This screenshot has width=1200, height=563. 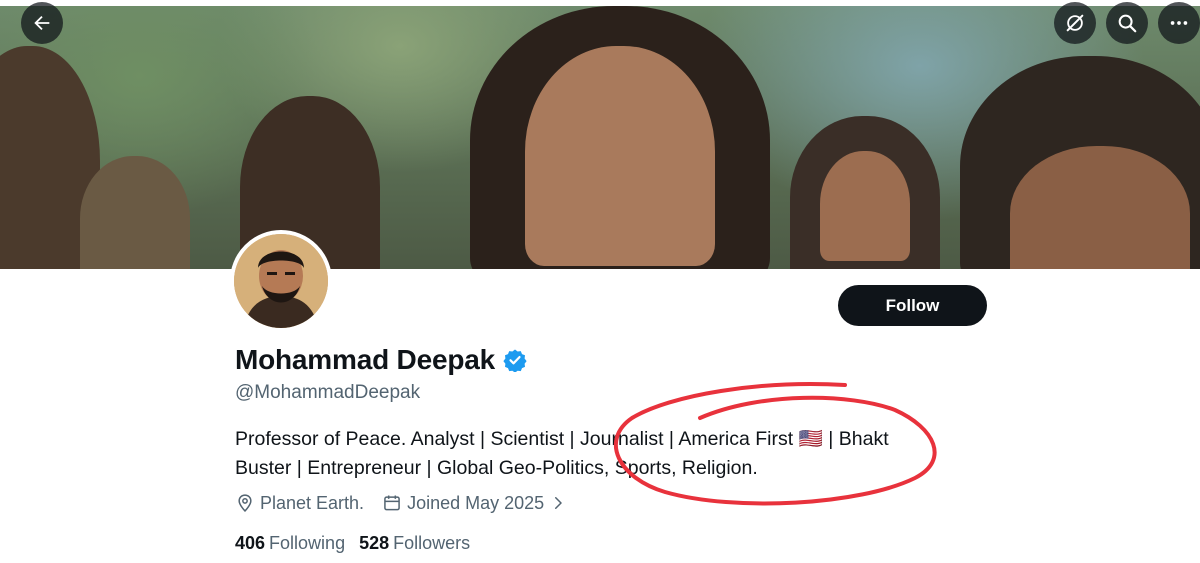 I want to click on avatar-illustration, so click(x=281, y=281).